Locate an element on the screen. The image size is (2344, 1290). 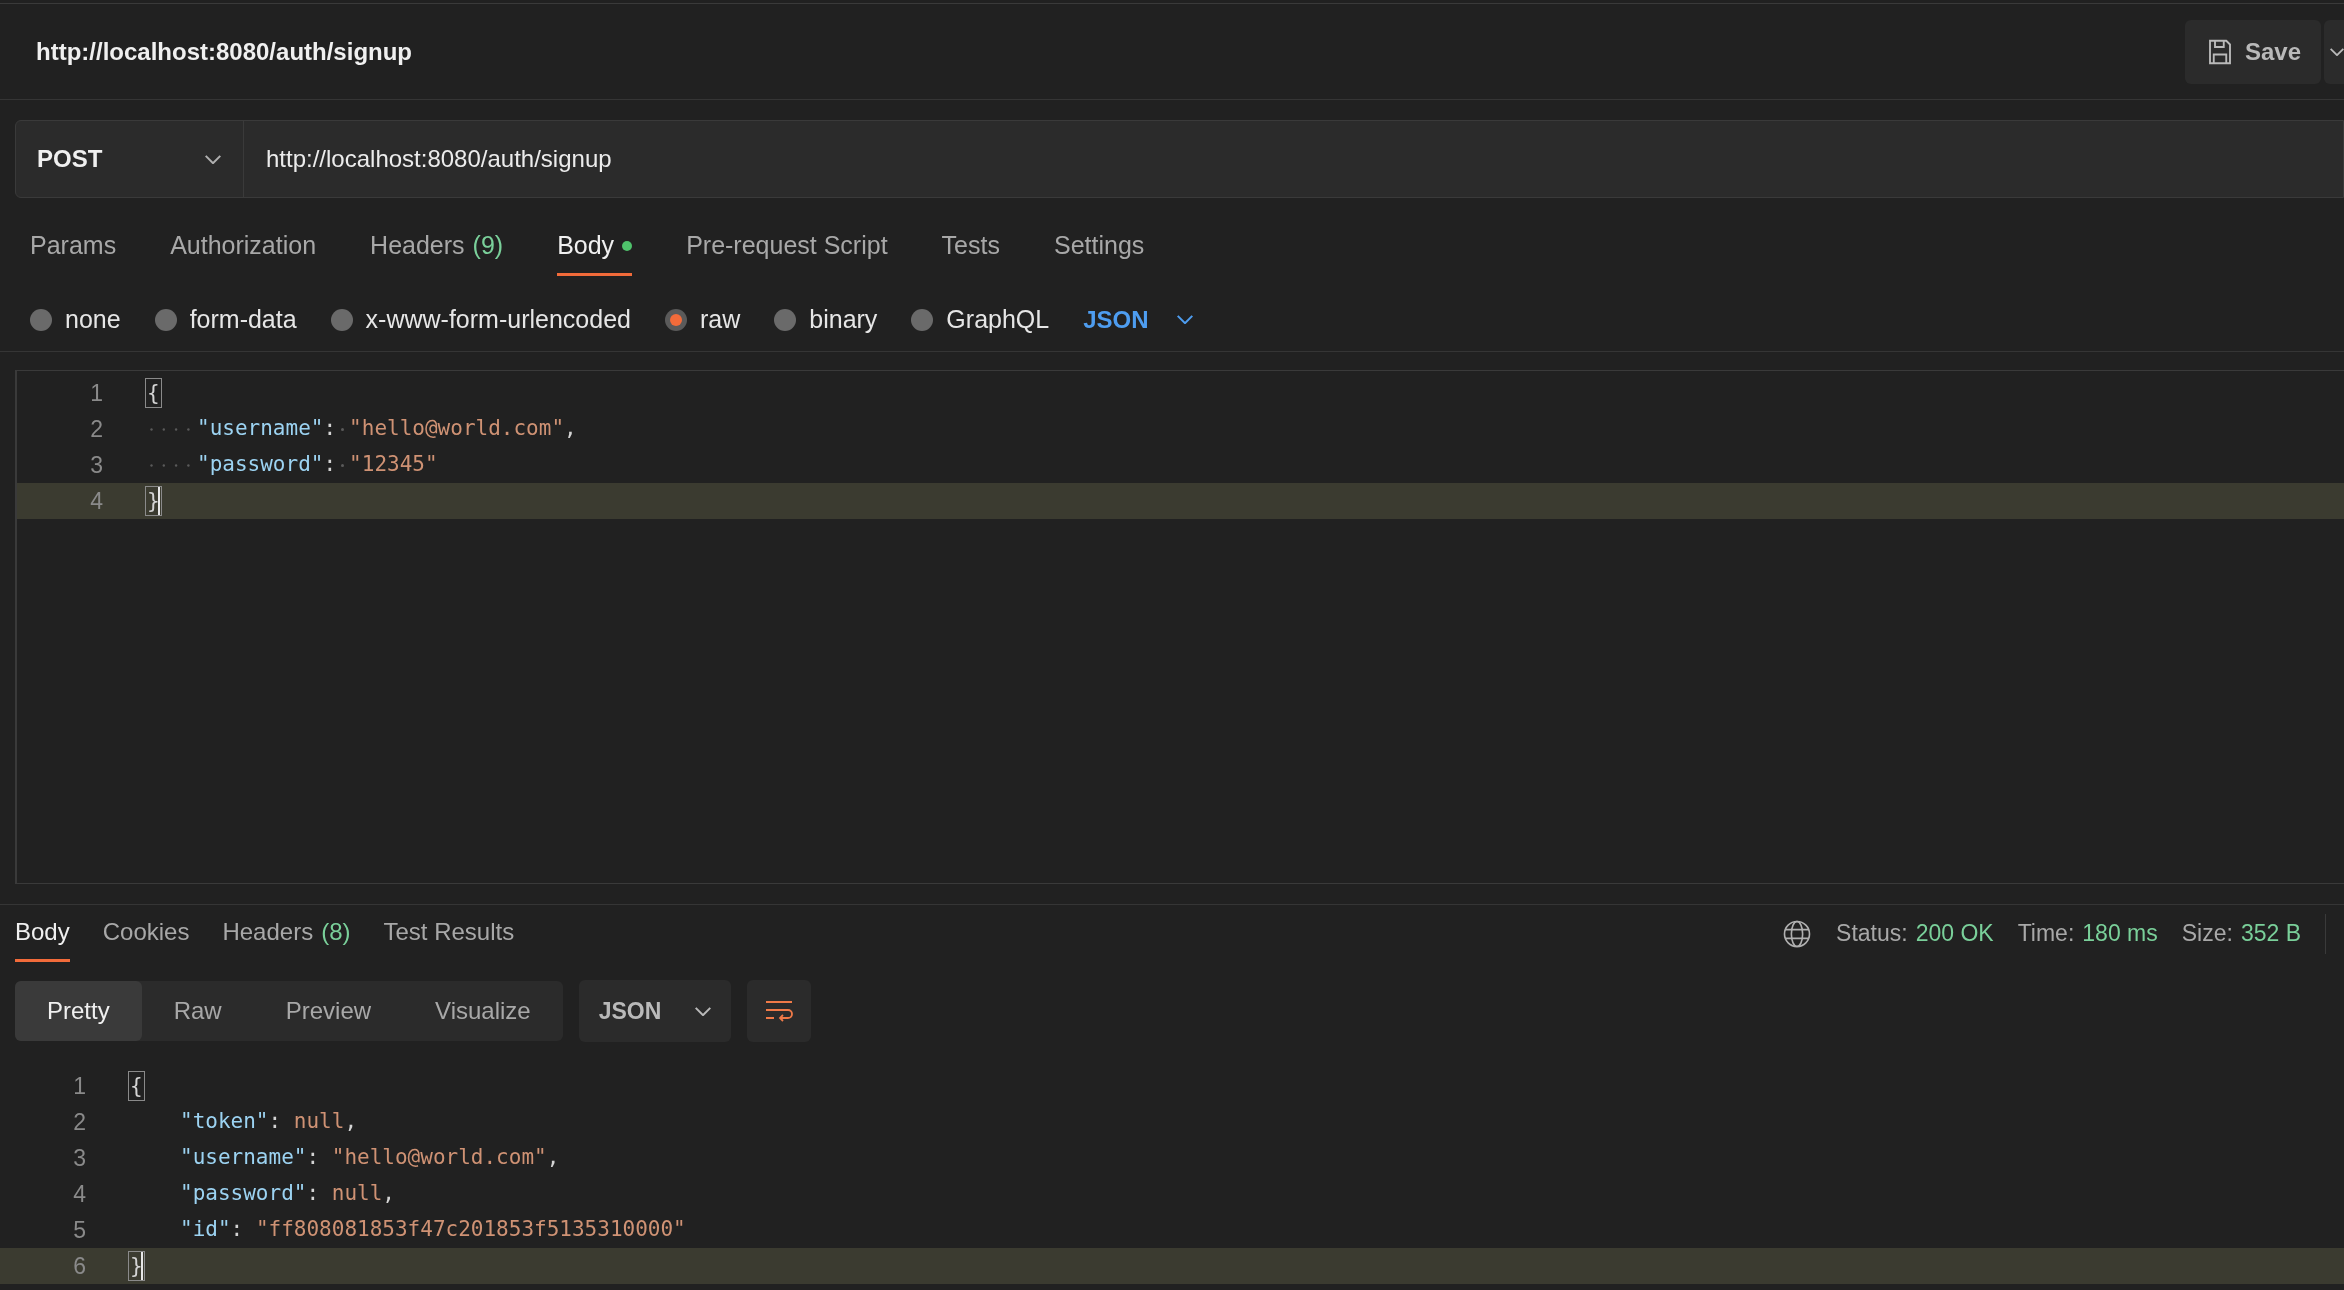
body-type-radio: x-www-form-urlencoded is located at coordinates (480, 319).